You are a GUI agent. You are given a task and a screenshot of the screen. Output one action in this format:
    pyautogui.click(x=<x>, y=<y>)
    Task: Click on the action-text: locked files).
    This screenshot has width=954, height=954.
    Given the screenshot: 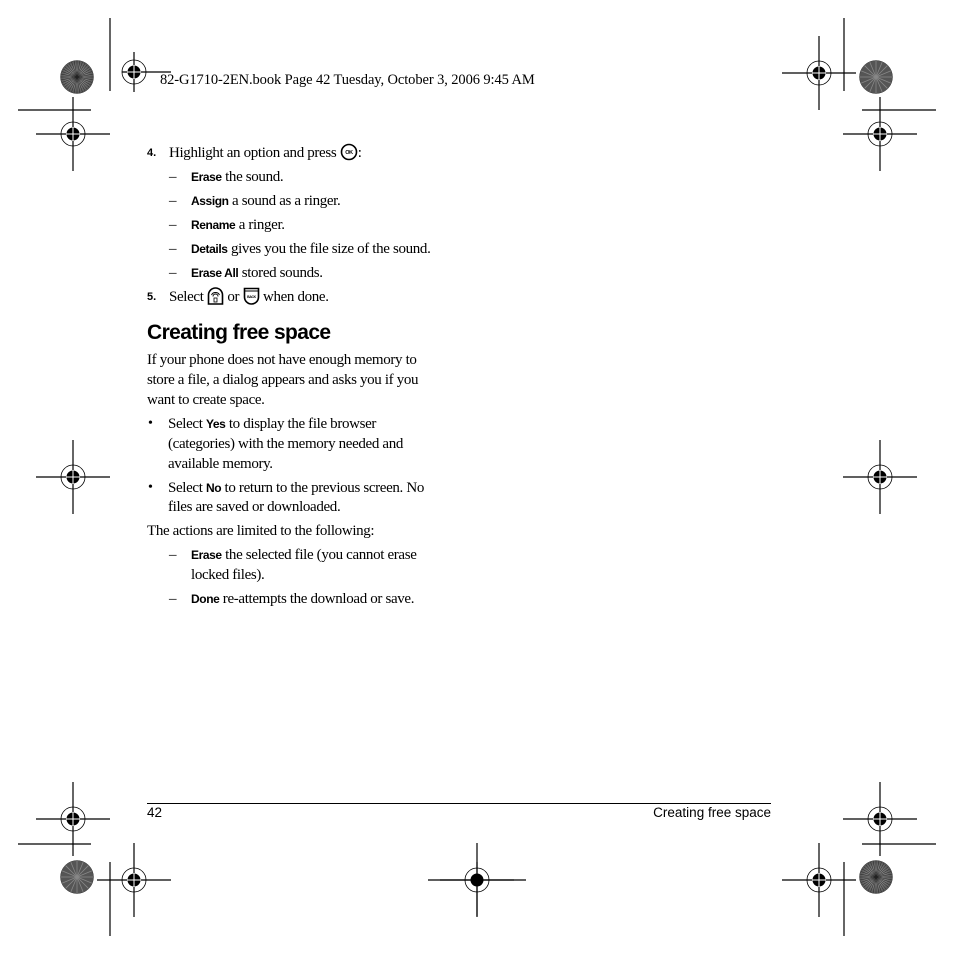 What is the action you would take?
    pyautogui.click(x=228, y=575)
    